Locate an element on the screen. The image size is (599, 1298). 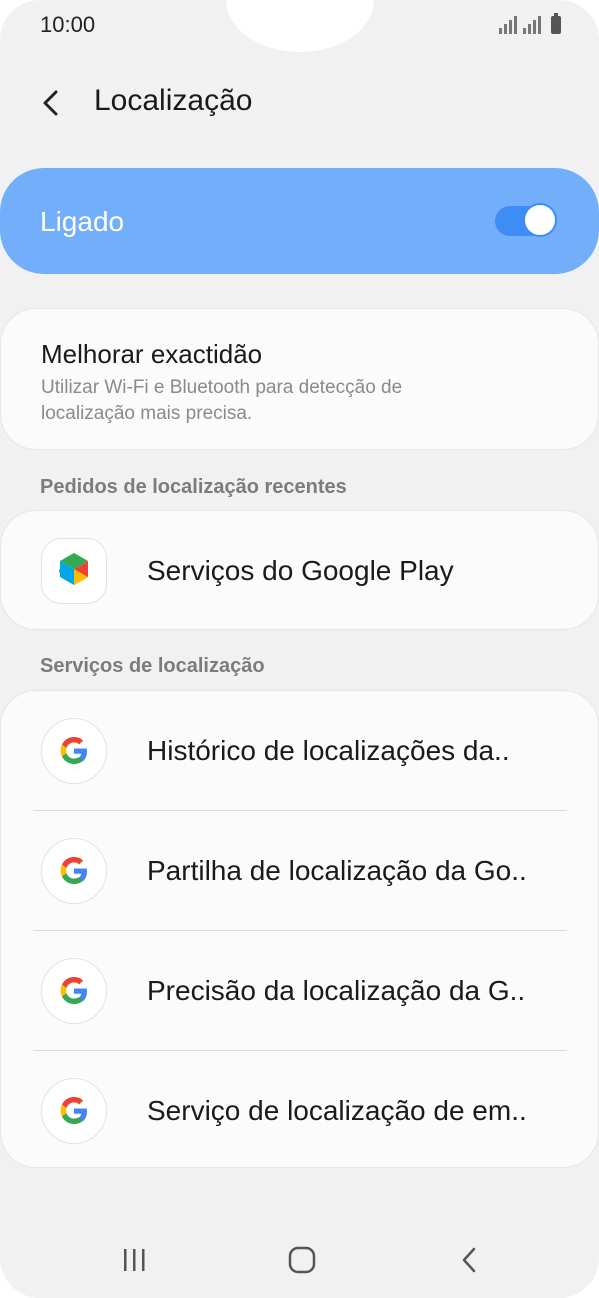
battery-icon is located at coordinates (556, 23).